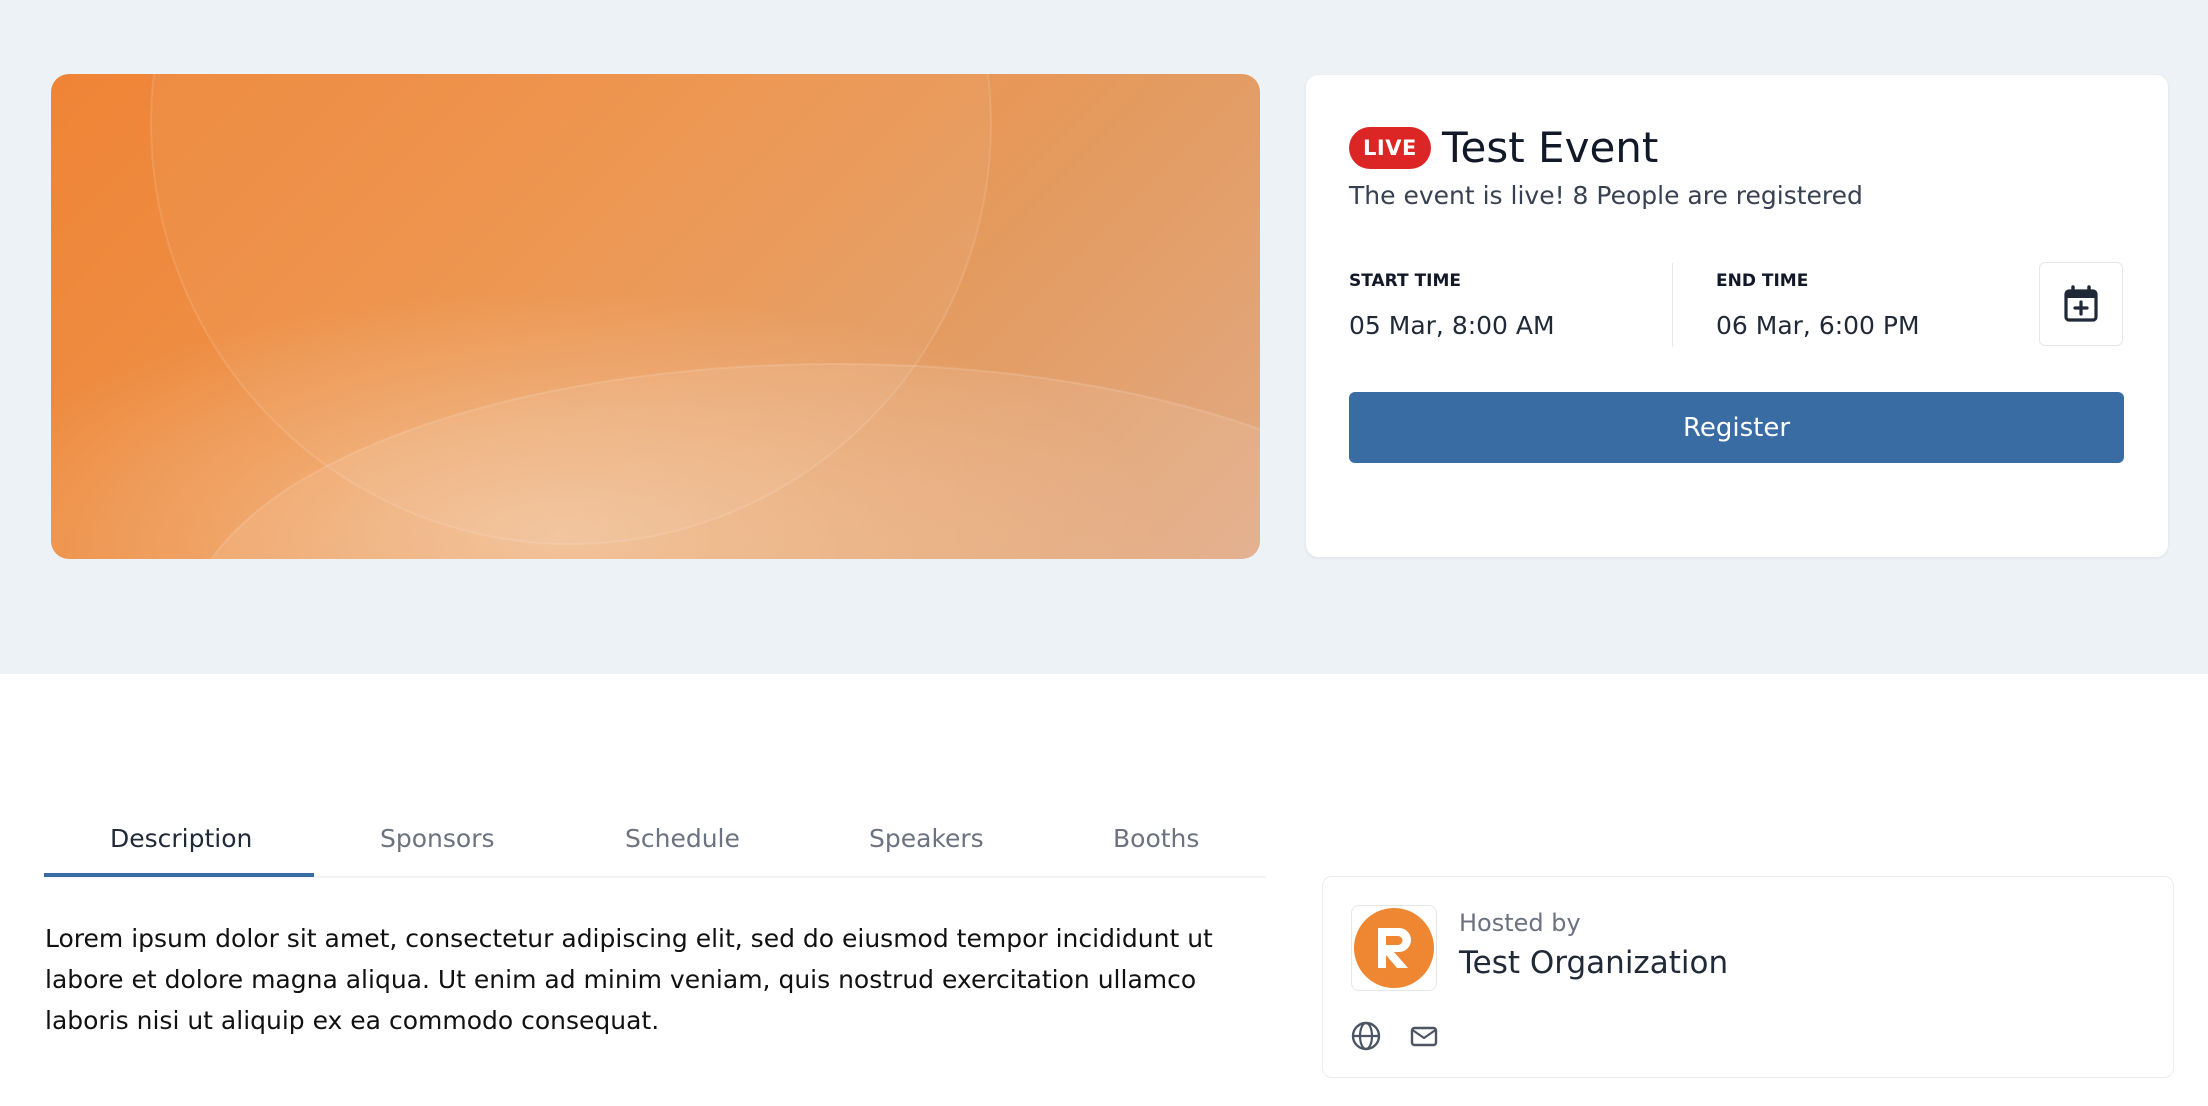 Image resolution: width=2208 pixels, height=1106 pixels. I want to click on host-name: Test Organization, so click(1594, 963).